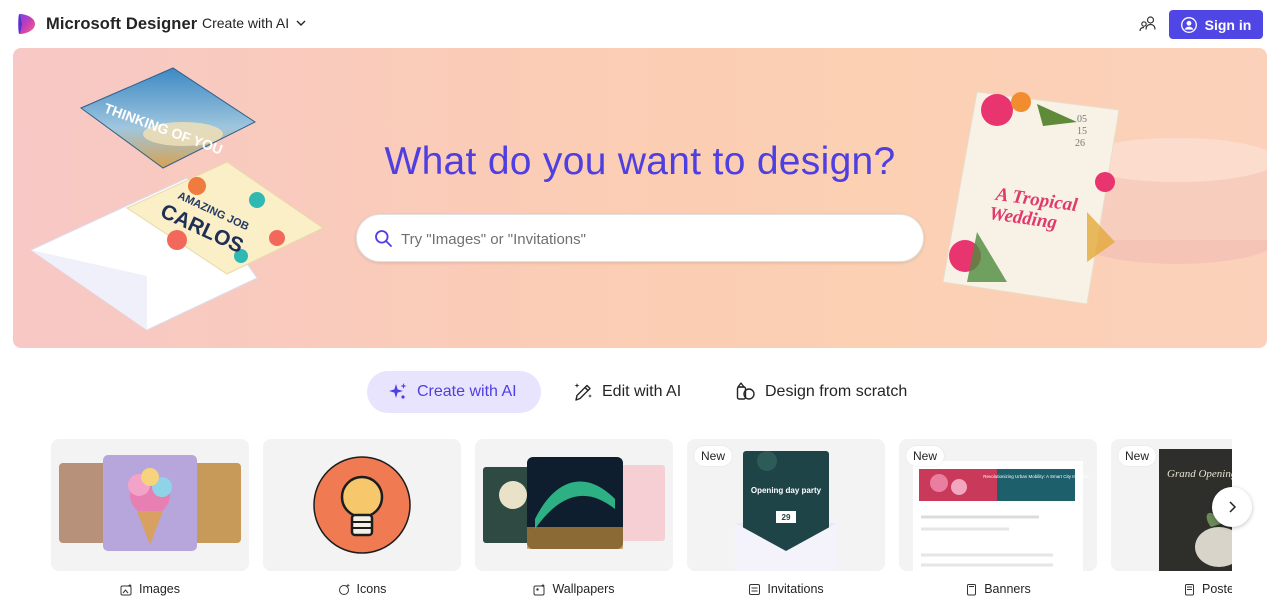 The width and height of the screenshot is (1280, 600). I want to click on tab-design-from-scratch: Design from scratch, so click(821, 392).